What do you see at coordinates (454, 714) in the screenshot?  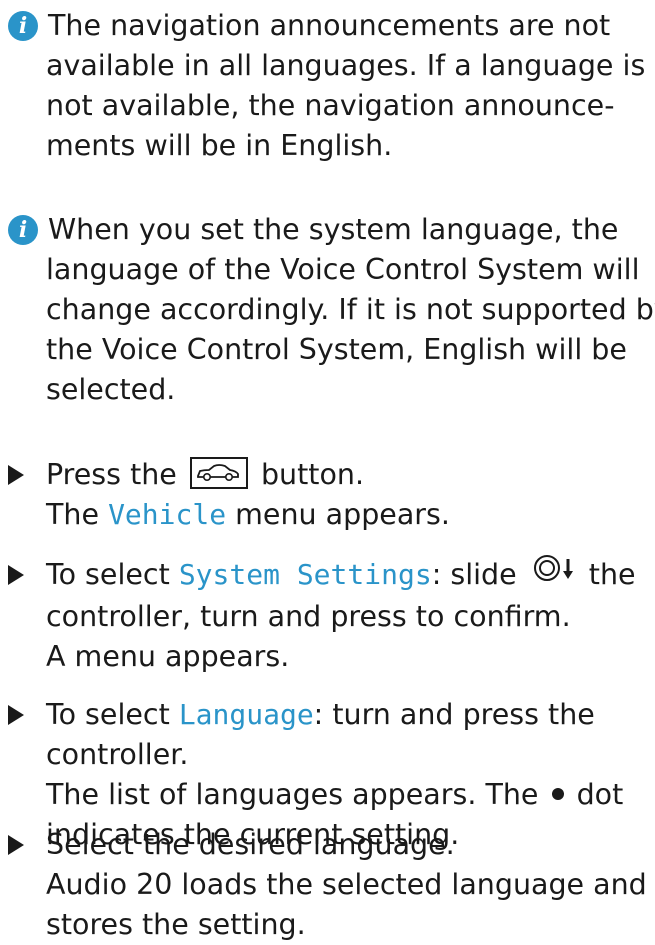 I see `step-text-post: : turn and press the` at bounding box center [454, 714].